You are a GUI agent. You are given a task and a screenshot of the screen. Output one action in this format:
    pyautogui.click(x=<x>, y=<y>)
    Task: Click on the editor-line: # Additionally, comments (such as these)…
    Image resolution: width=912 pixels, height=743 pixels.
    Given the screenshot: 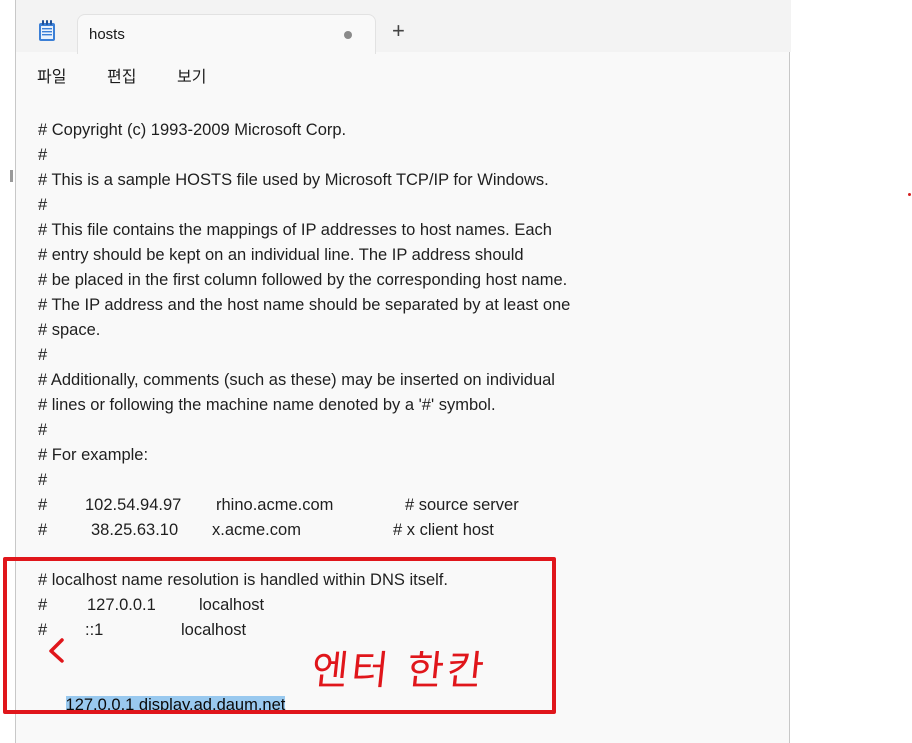 What is the action you would take?
    pyautogui.click(x=296, y=380)
    